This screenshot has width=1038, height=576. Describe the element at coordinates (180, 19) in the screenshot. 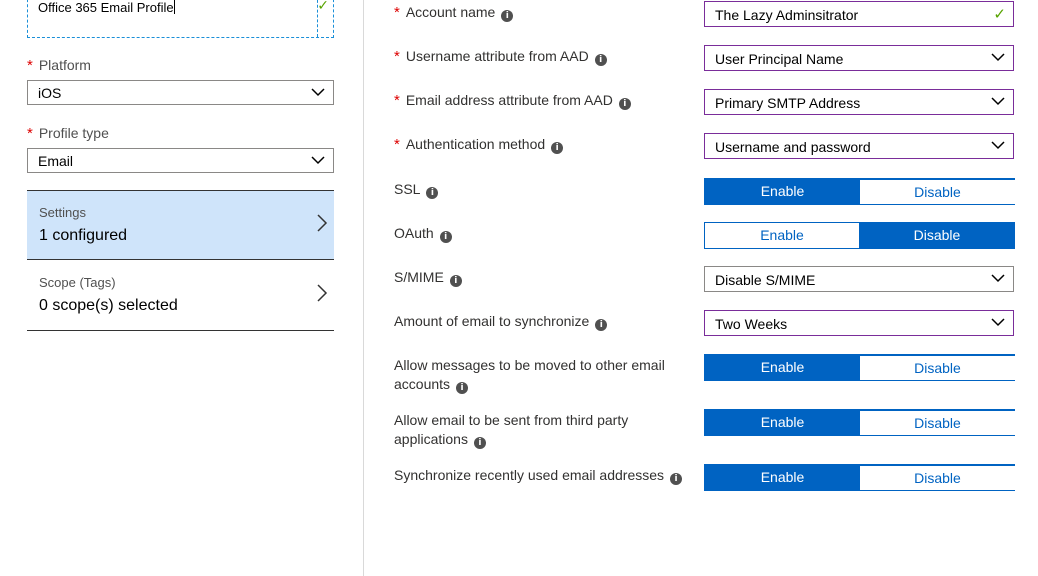

I see `profile-name-input: Office 365 Email Profile ✓` at that location.